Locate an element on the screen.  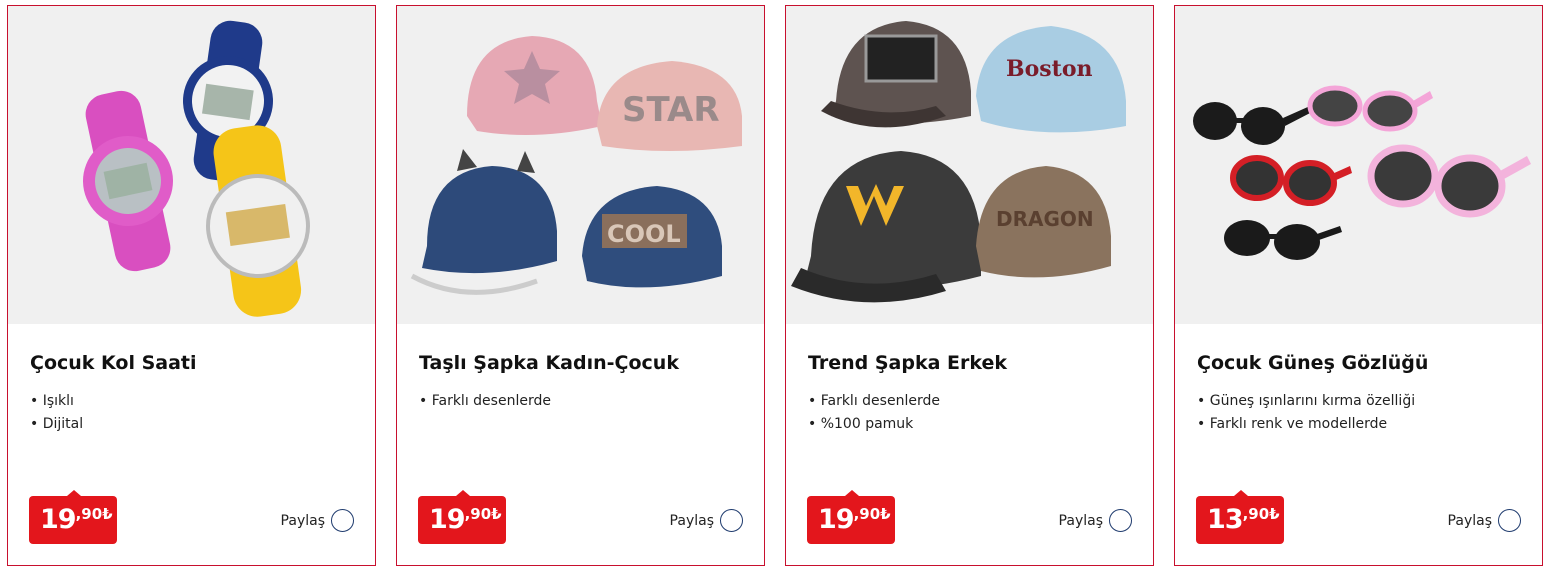
feature-item: %100 pamuk is located at coordinates (874, 424).